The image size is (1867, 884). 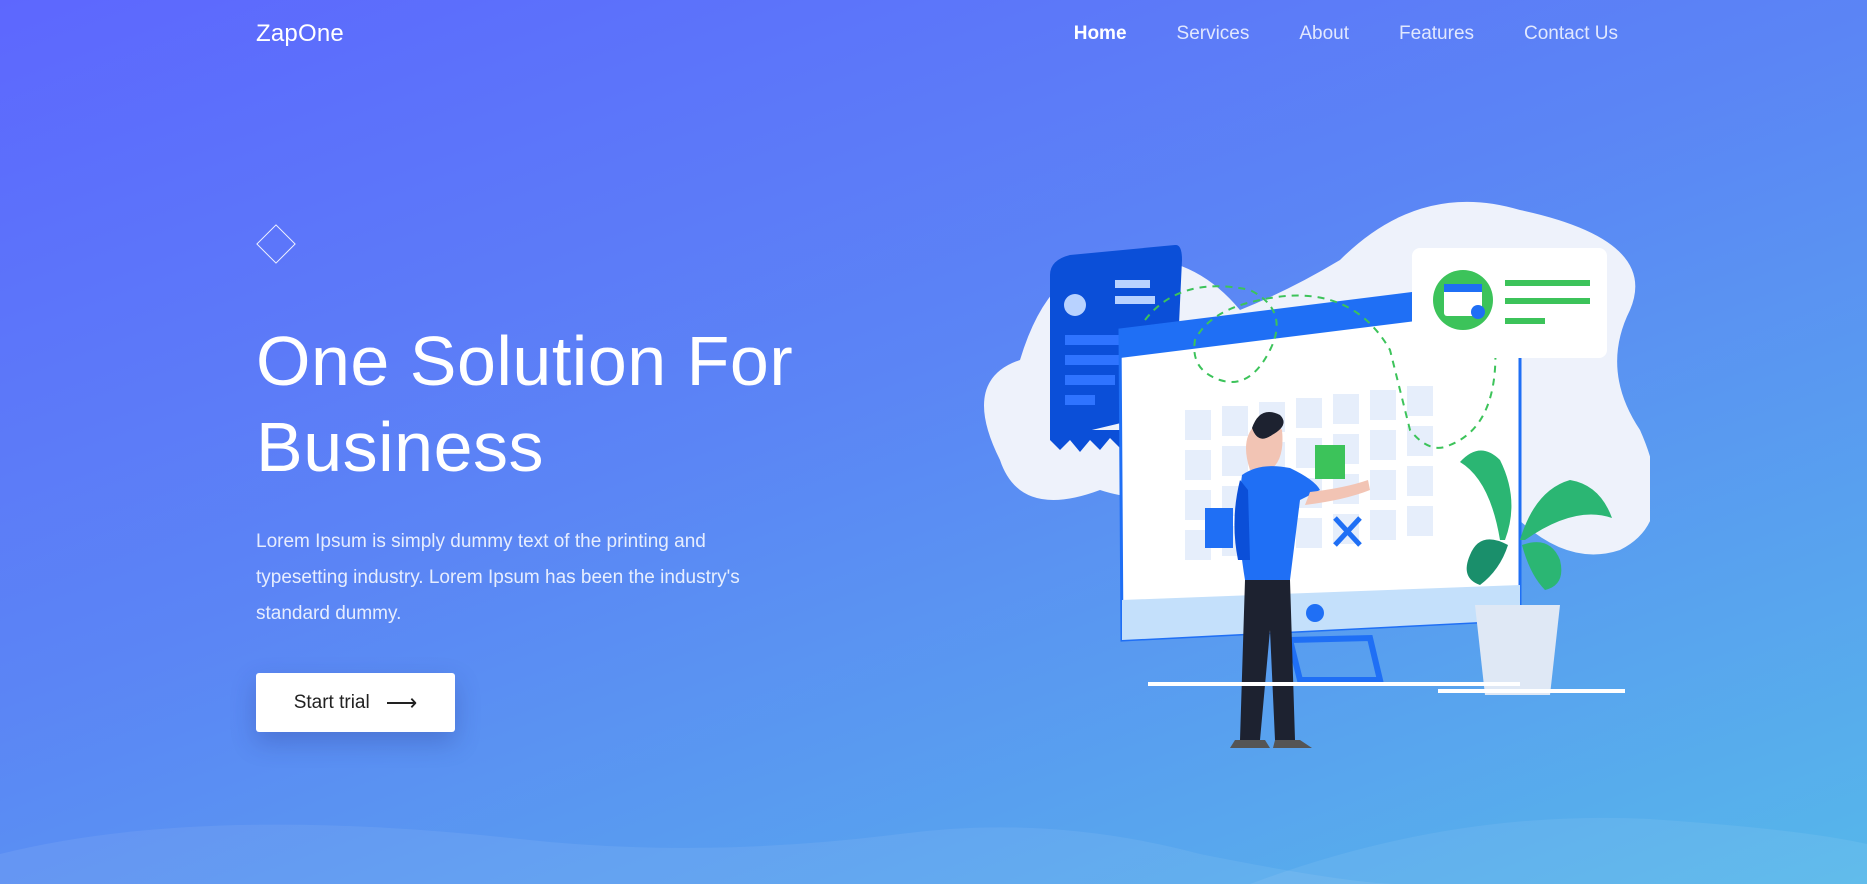 What do you see at coordinates (276, 244) in the screenshot?
I see `diamond-decoration` at bounding box center [276, 244].